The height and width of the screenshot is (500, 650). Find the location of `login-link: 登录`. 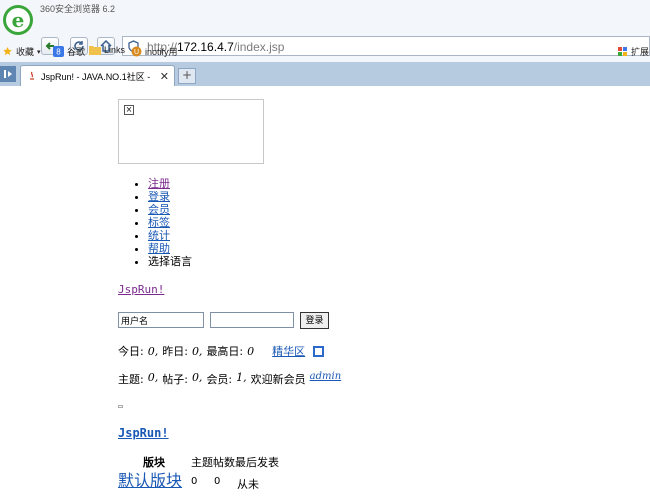

login-link: 登录 is located at coordinates (159, 196).